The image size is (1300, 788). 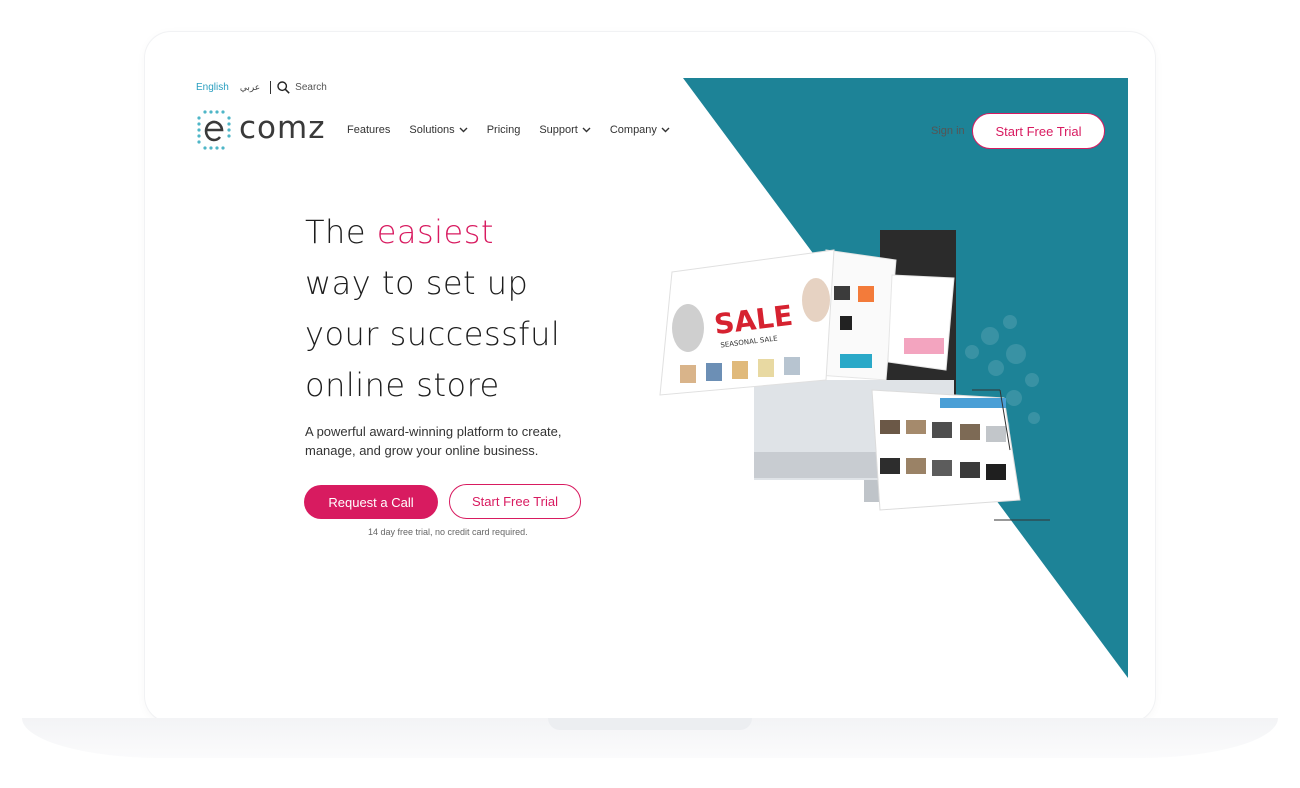 I want to click on hero-line-3: your successful, so click(x=433, y=334).